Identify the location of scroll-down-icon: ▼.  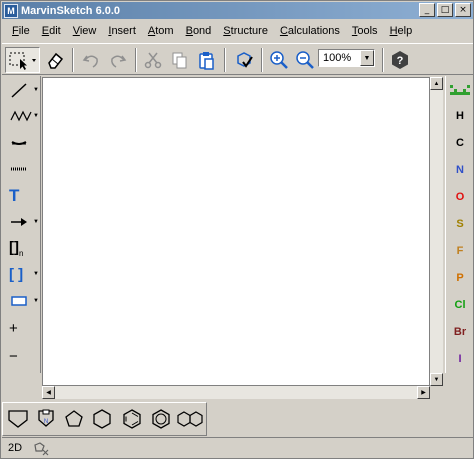
(436, 379).